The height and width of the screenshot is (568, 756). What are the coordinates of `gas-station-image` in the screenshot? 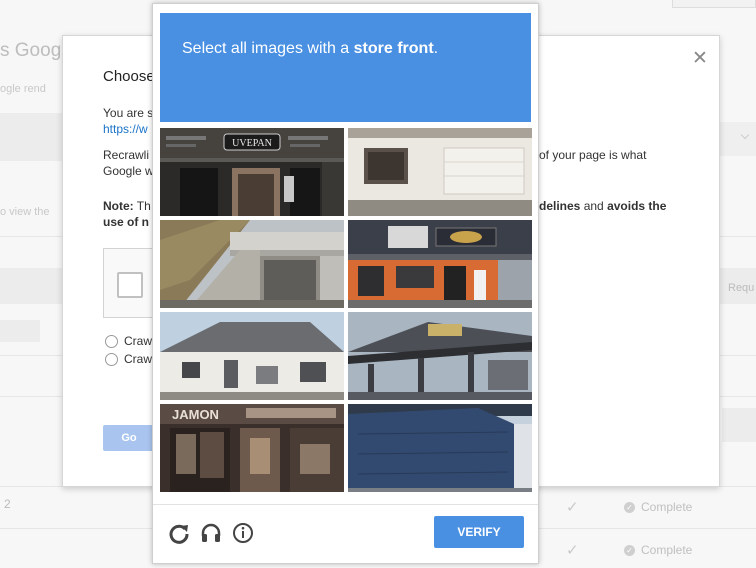 It's located at (440, 356).